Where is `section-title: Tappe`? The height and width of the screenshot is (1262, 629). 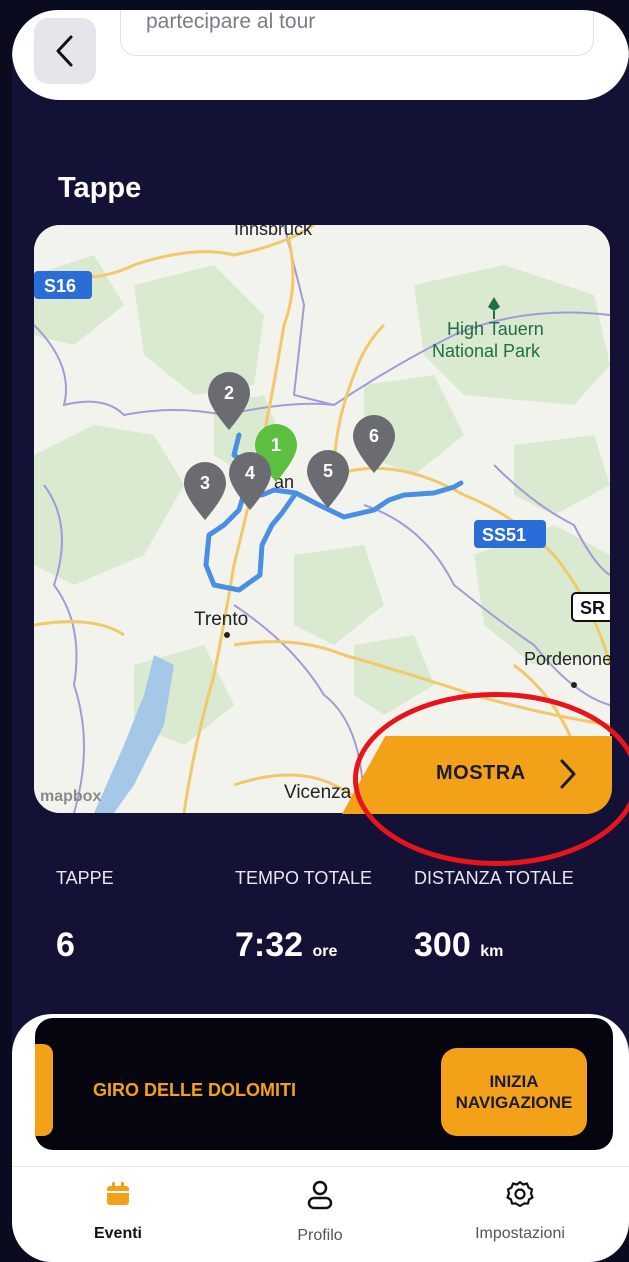
section-title: Tappe is located at coordinates (100, 188).